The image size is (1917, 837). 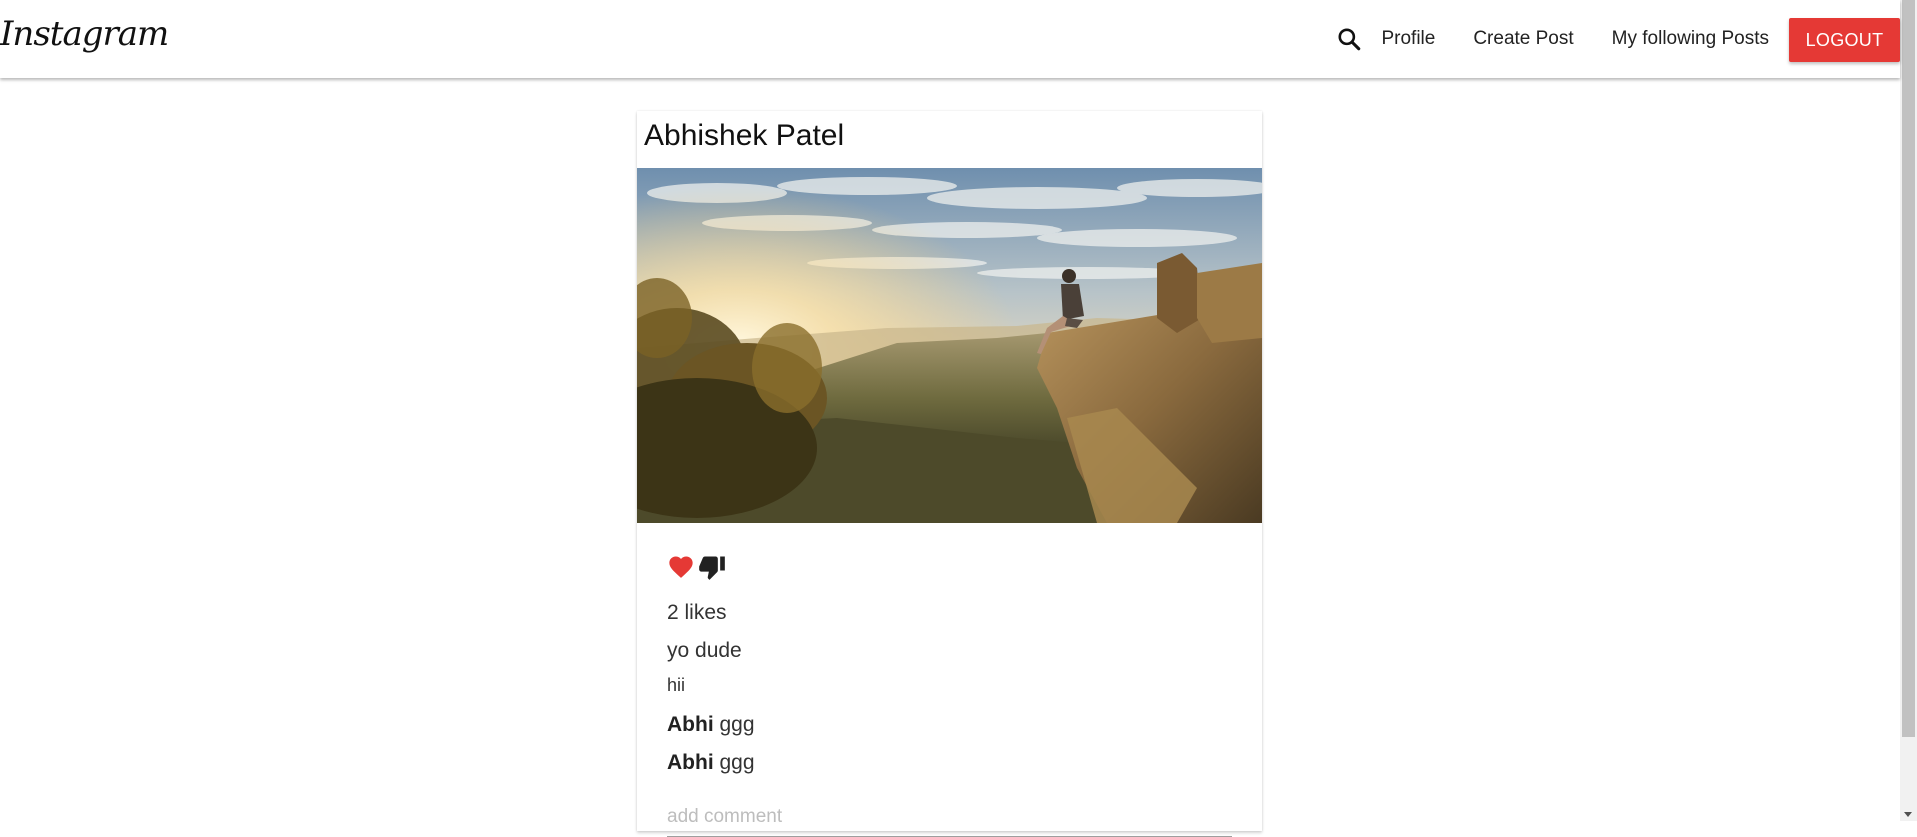 What do you see at coordinates (696, 567) in the screenshot?
I see `post-actions` at bounding box center [696, 567].